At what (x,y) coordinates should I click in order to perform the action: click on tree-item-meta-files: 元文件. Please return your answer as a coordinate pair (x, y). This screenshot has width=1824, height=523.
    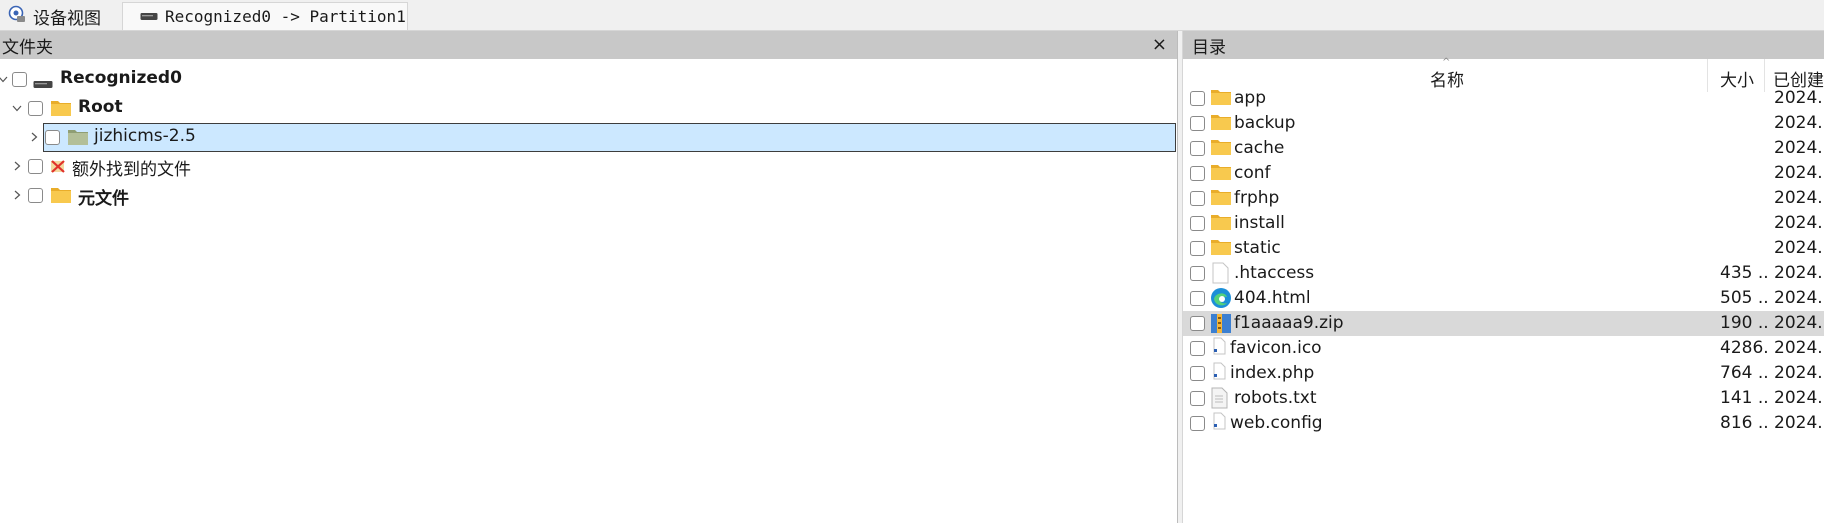
    Looking at the image, I should click on (588, 195).